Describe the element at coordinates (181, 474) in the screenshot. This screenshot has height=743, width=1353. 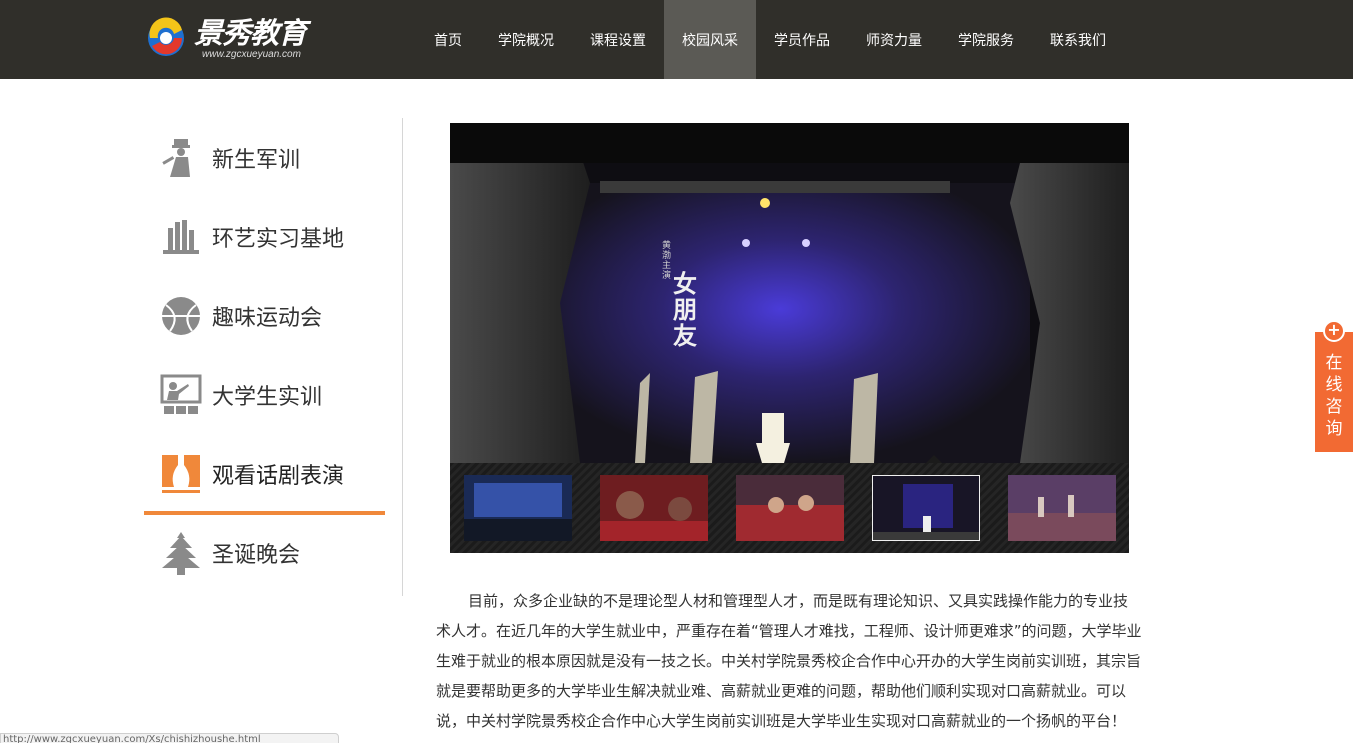
I see `theater-curtain-icon` at that location.